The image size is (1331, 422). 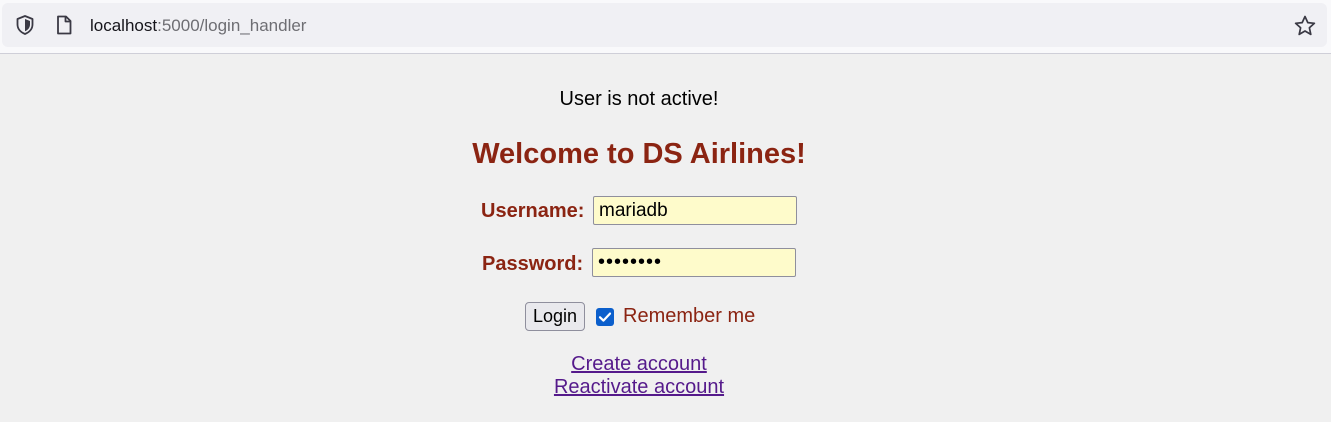 What do you see at coordinates (25, 25) in the screenshot?
I see `shield-icon` at bounding box center [25, 25].